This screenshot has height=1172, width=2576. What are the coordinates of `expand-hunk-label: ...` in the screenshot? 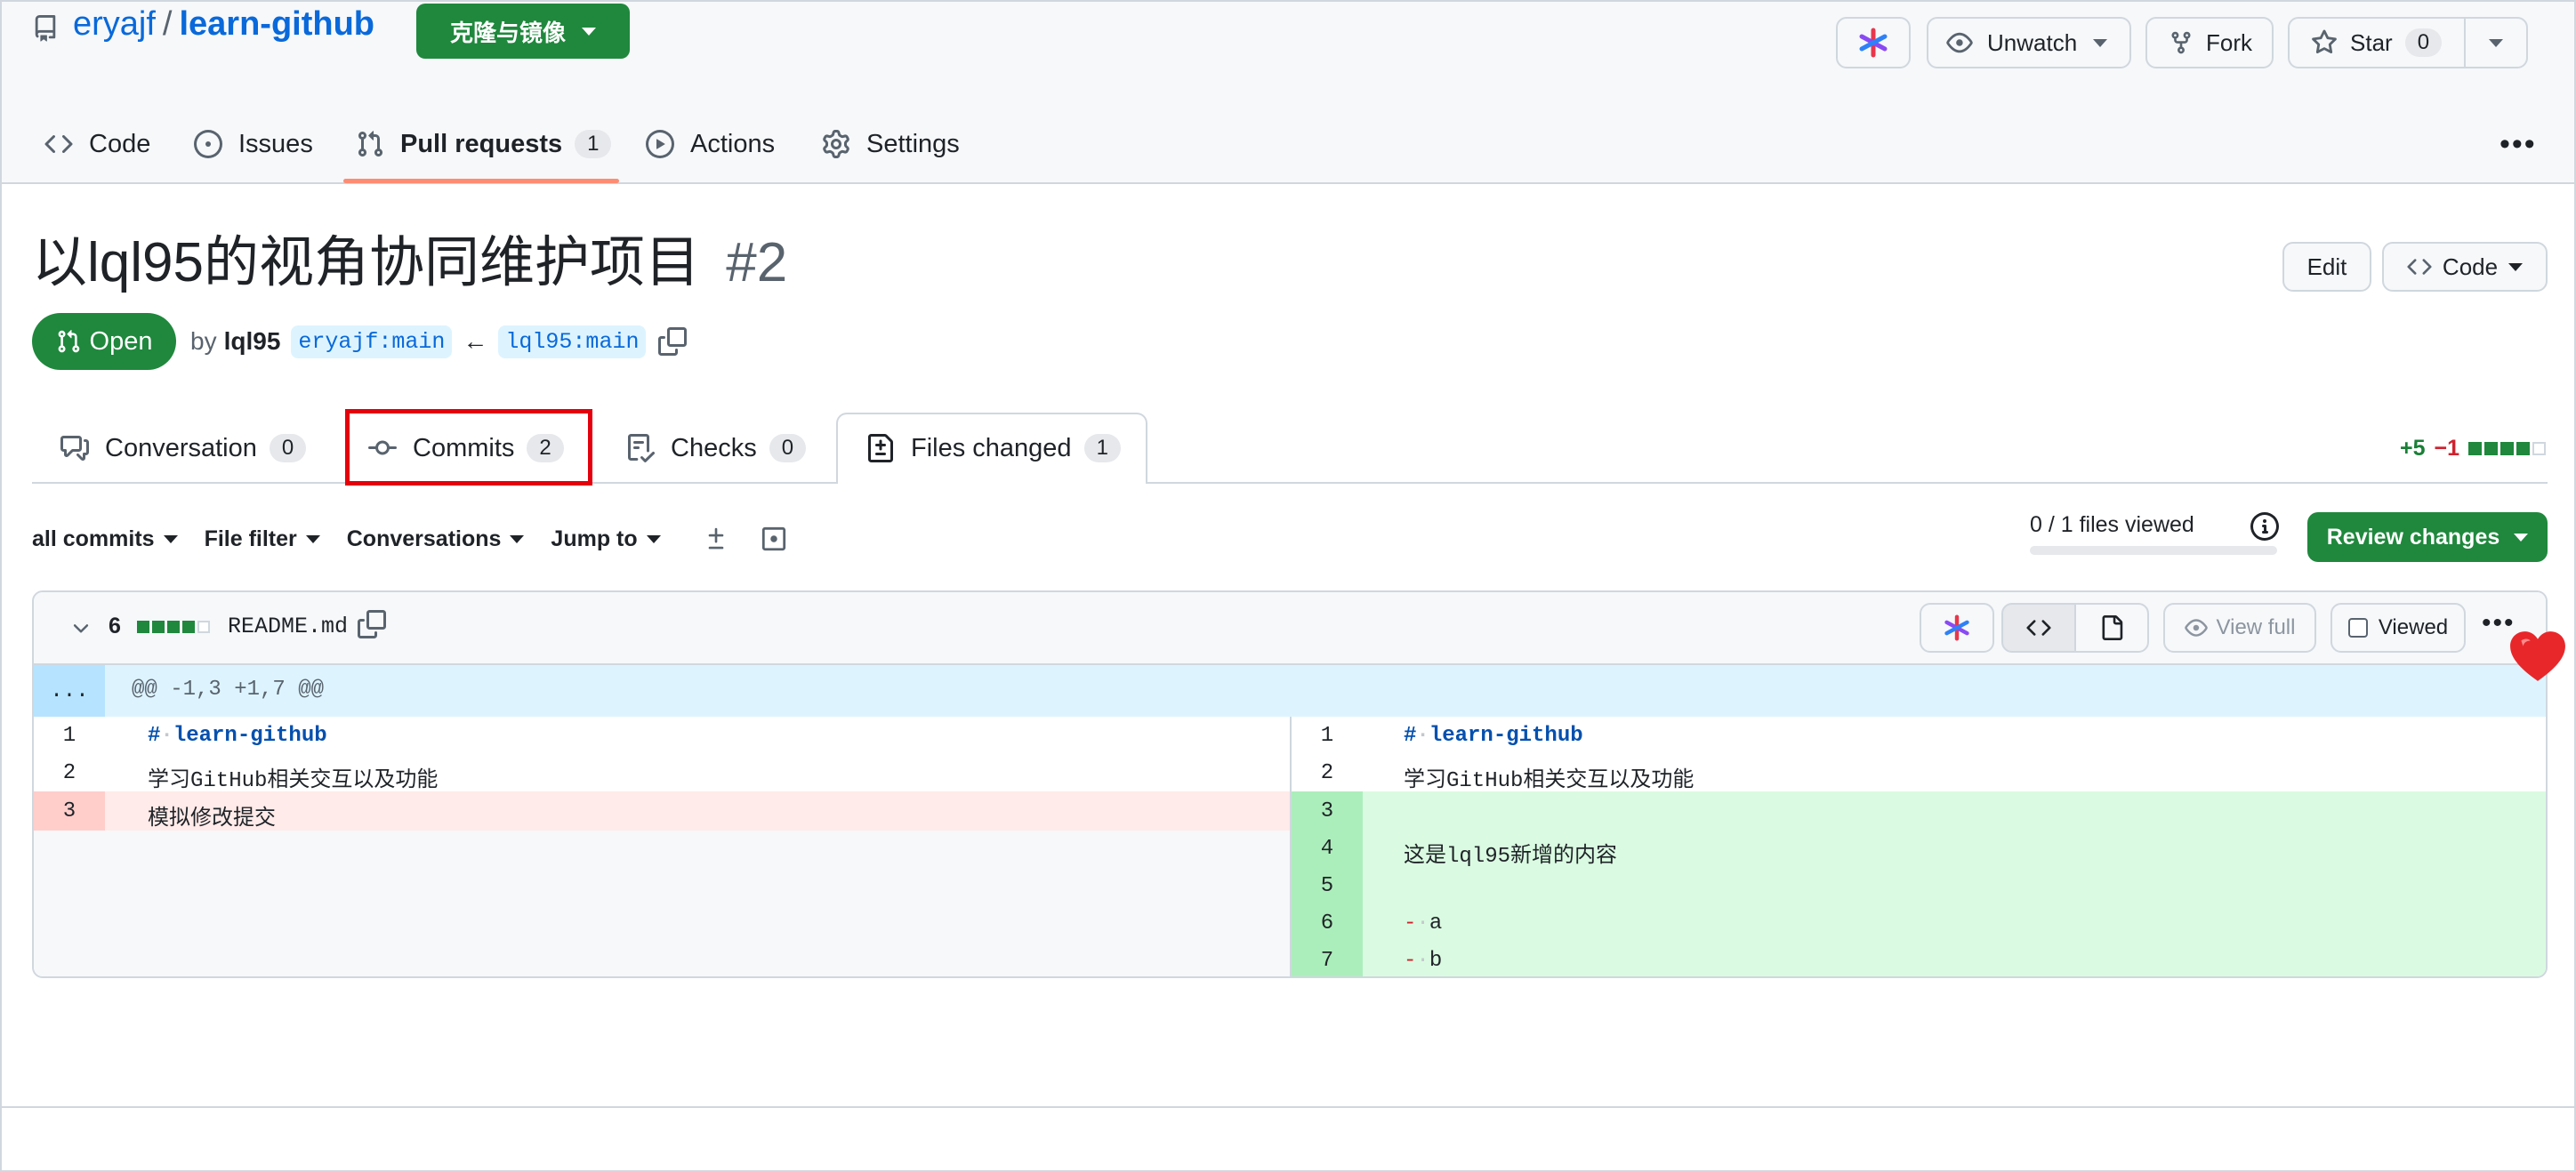 It's located at (69, 690).